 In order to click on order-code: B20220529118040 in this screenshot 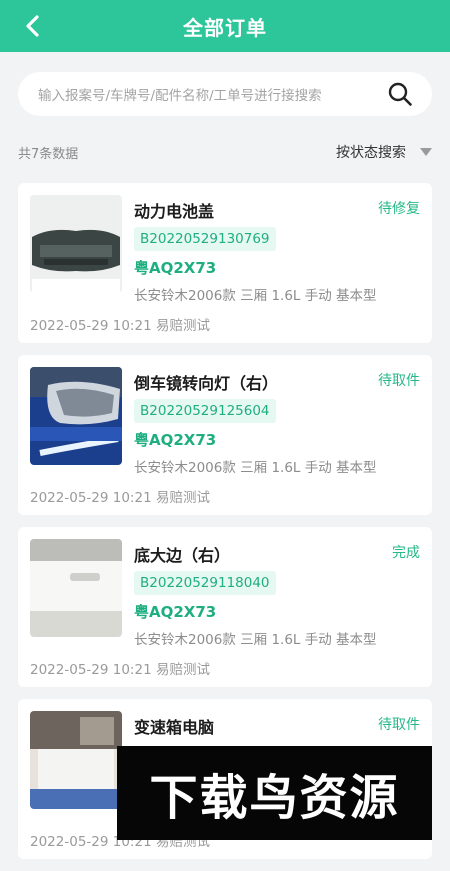, I will do `click(205, 583)`.